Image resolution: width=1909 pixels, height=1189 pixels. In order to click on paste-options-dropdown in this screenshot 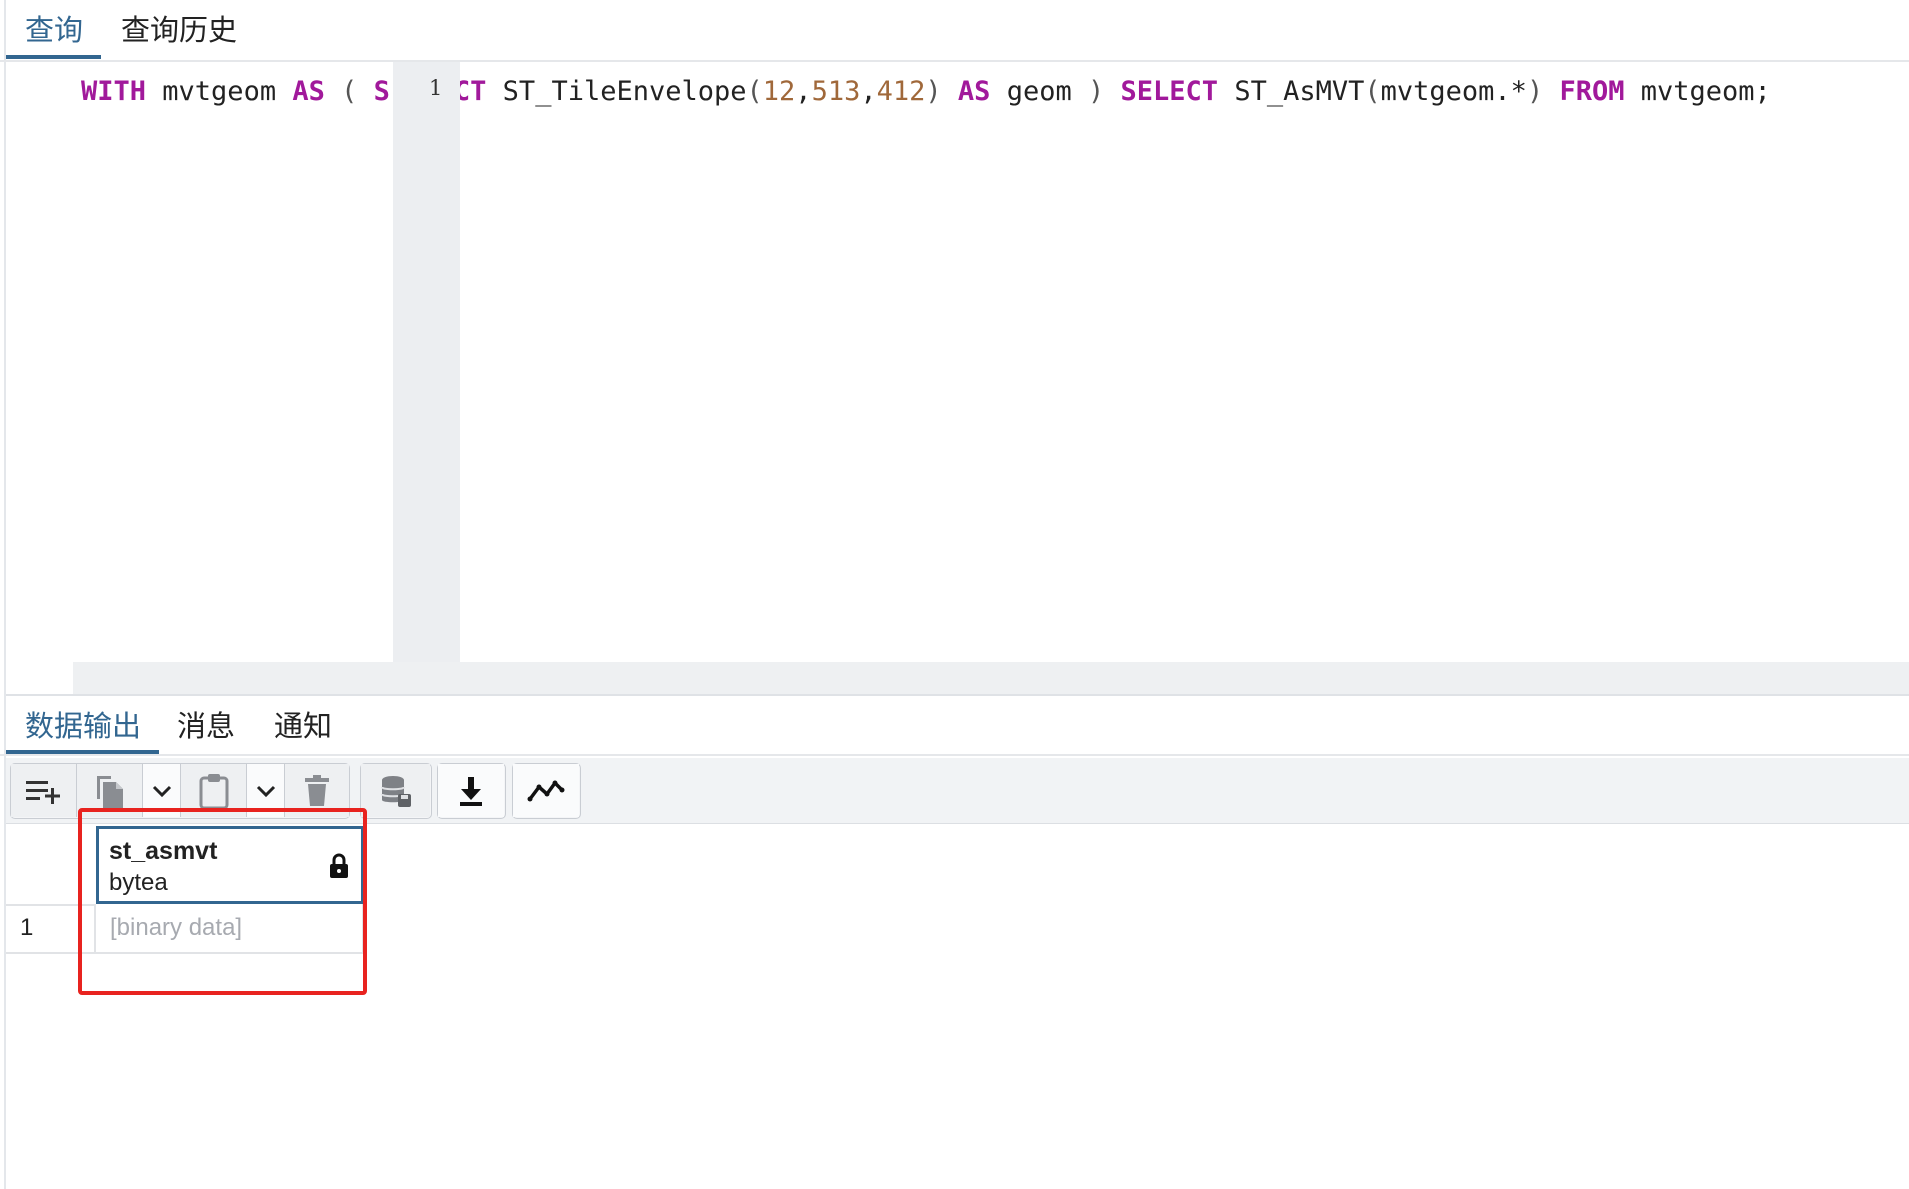, I will do `click(266, 790)`.